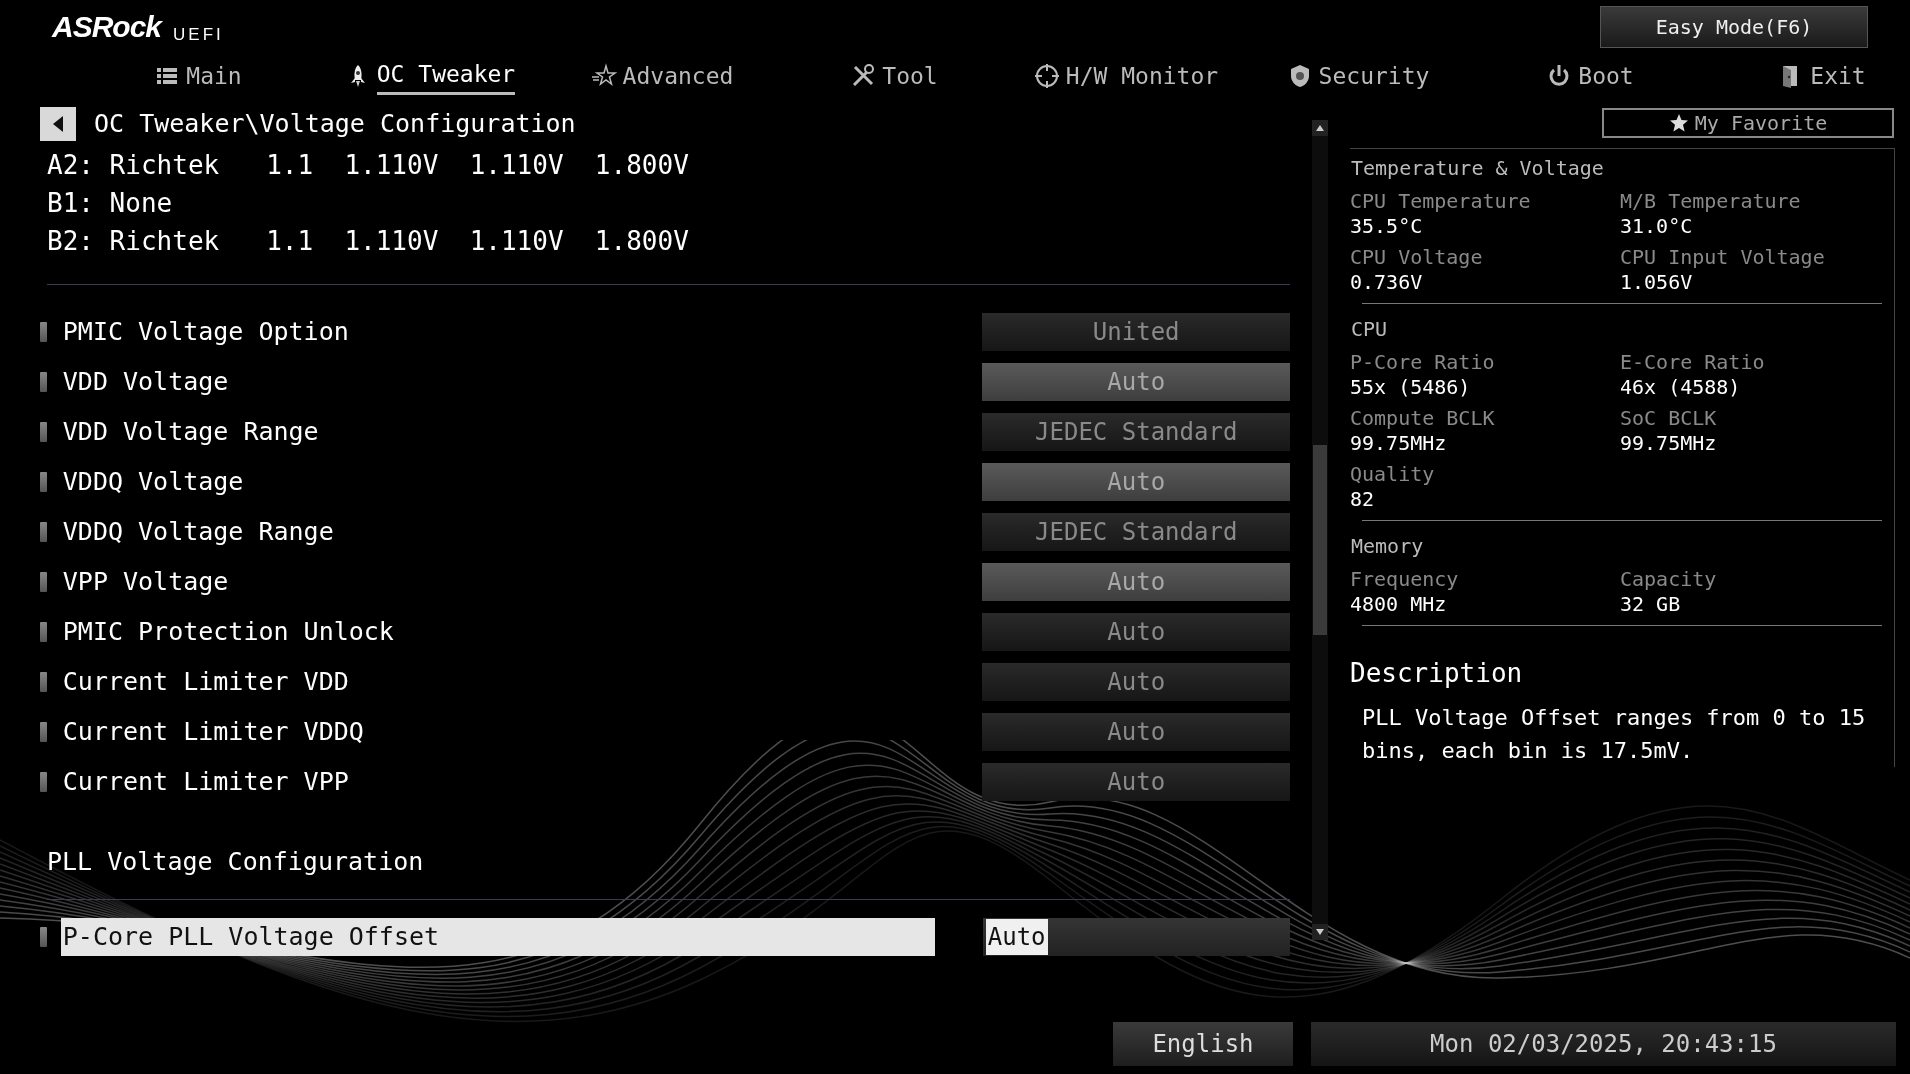  Describe the element at coordinates (1748, 123) in the screenshot. I see `favorite-button: My Favorite` at that location.